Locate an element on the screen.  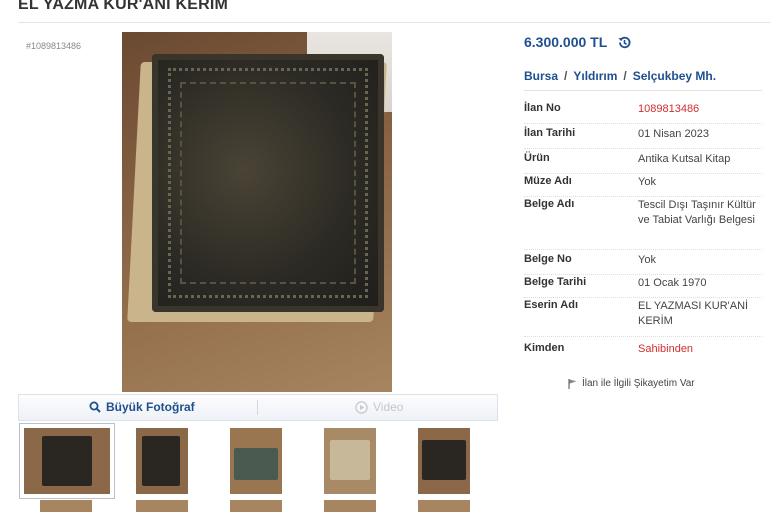
ad-id: #1089813486 is located at coordinates (54, 46).